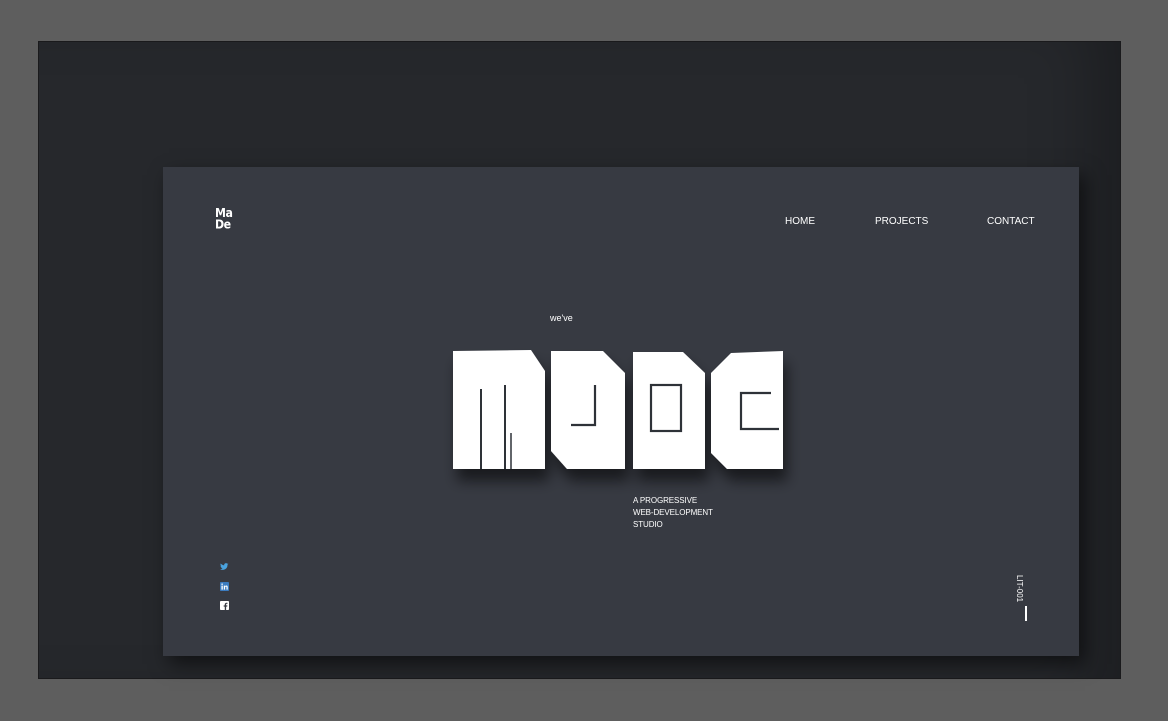  What do you see at coordinates (669, 410) in the screenshot?
I see `wordmark-letter-d` at bounding box center [669, 410].